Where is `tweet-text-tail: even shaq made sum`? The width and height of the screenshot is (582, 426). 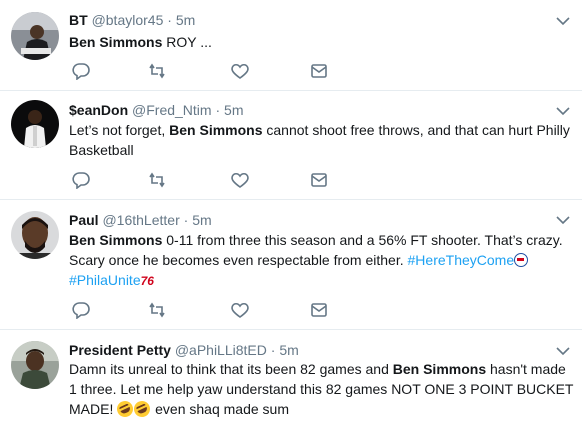
tweet-text-tail: even shaq made sum is located at coordinates (220, 409).